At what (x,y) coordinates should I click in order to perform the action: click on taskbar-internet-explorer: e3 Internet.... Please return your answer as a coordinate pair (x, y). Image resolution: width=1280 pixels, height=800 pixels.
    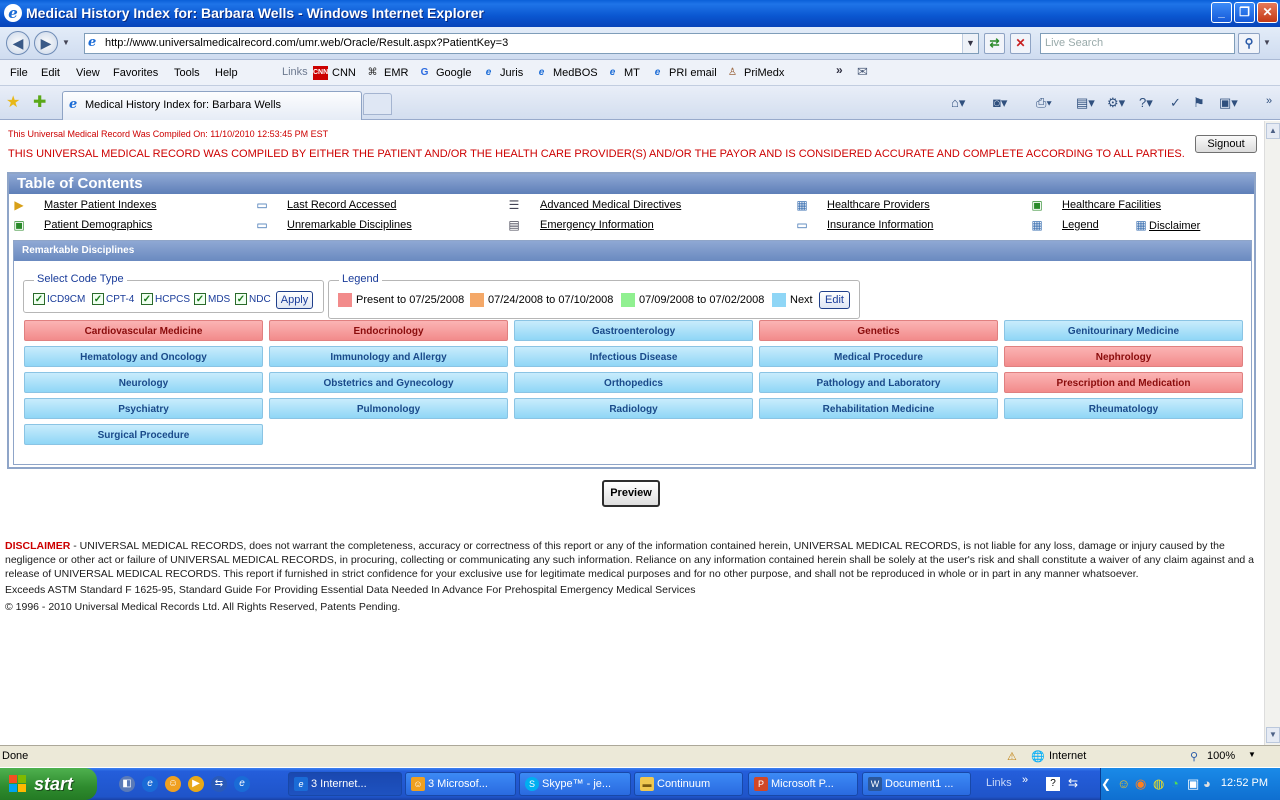
    Looking at the image, I should click on (345, 784).